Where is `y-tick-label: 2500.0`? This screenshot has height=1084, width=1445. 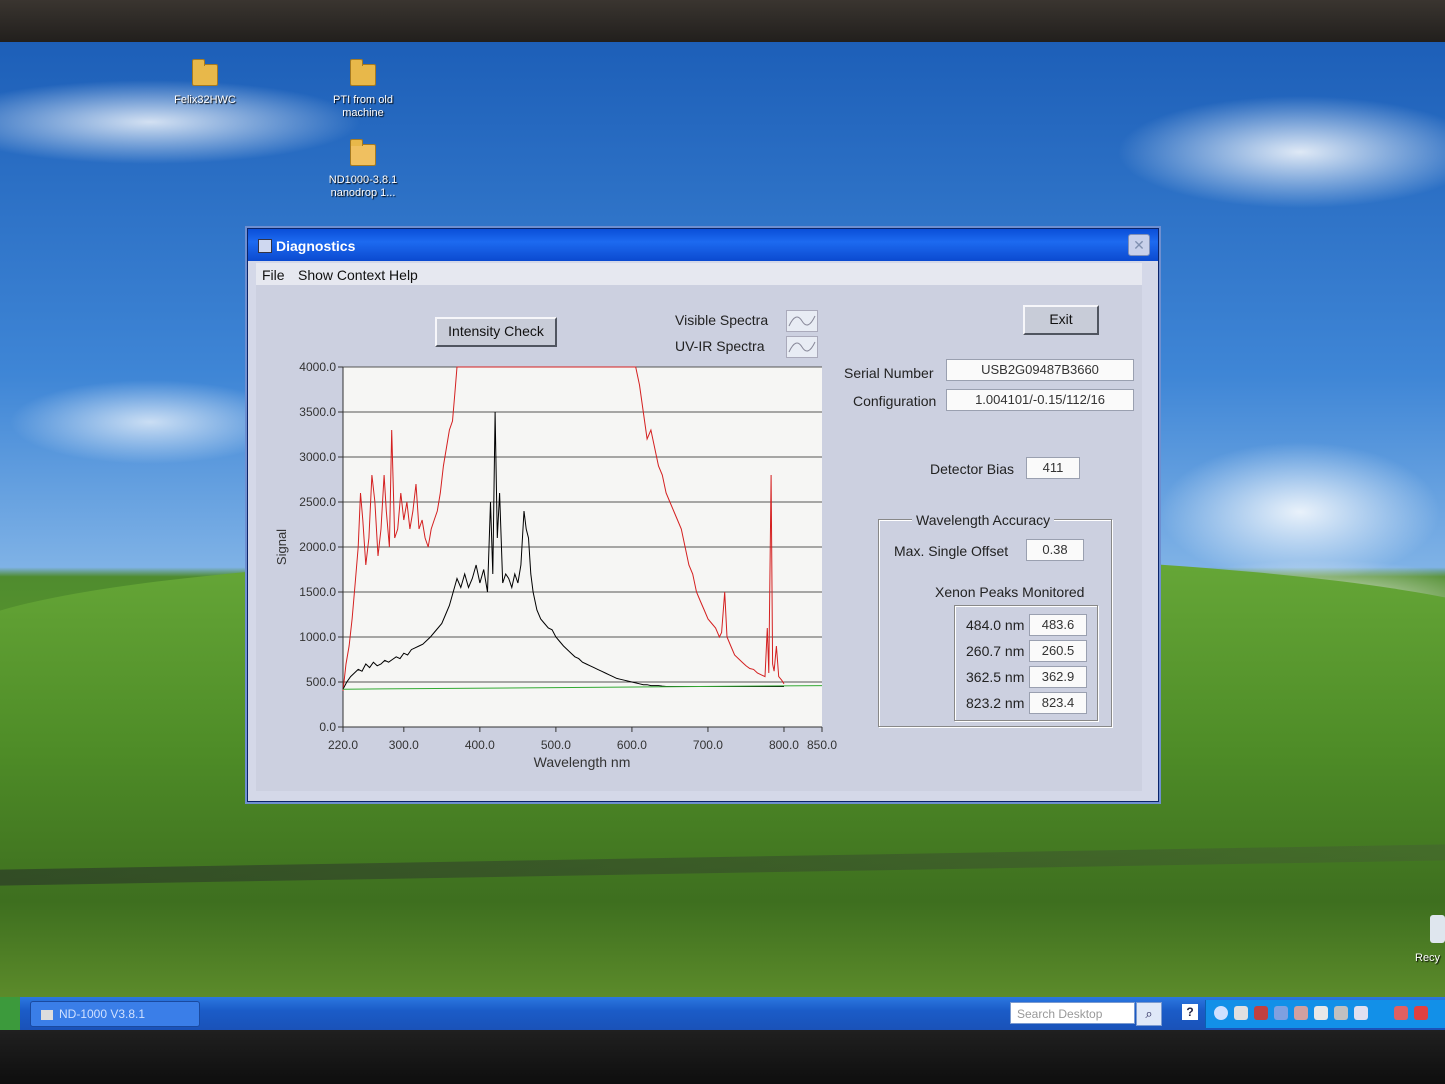
y-tick-label: 2500.0 is located at coordinates (317, 502).